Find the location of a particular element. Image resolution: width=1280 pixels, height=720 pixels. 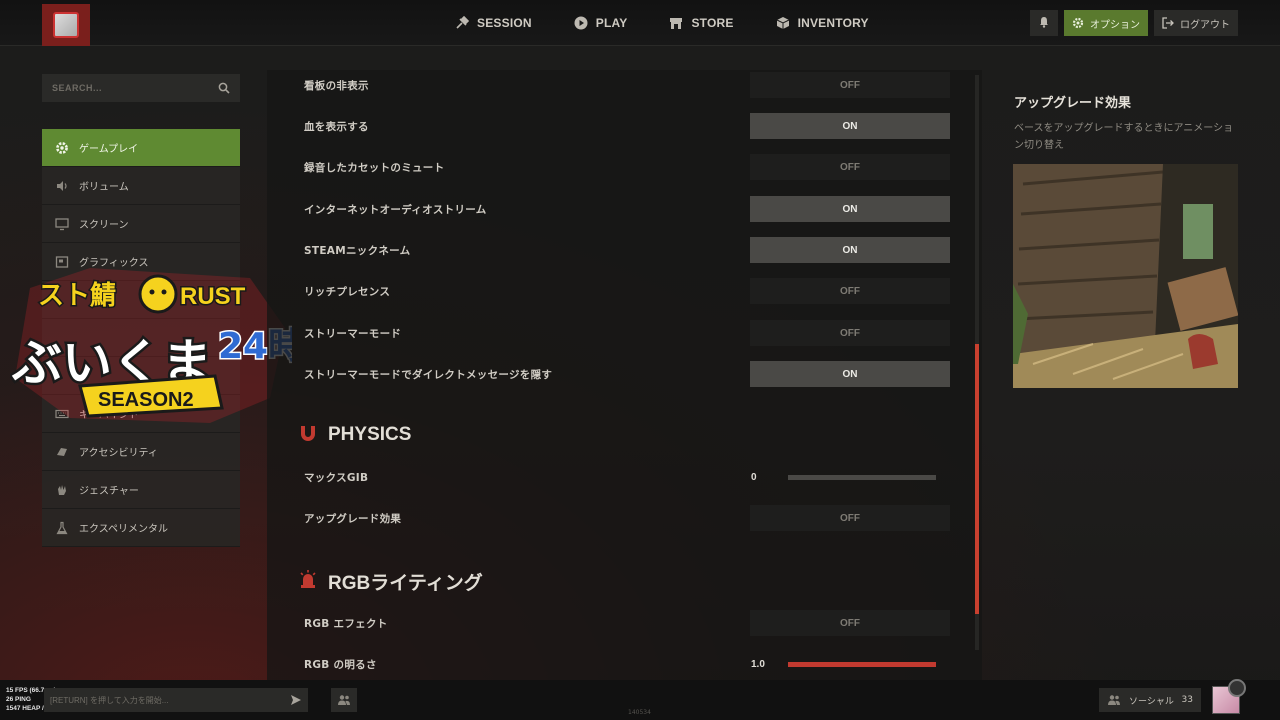

logo-image is located at coordinates (66, 25).